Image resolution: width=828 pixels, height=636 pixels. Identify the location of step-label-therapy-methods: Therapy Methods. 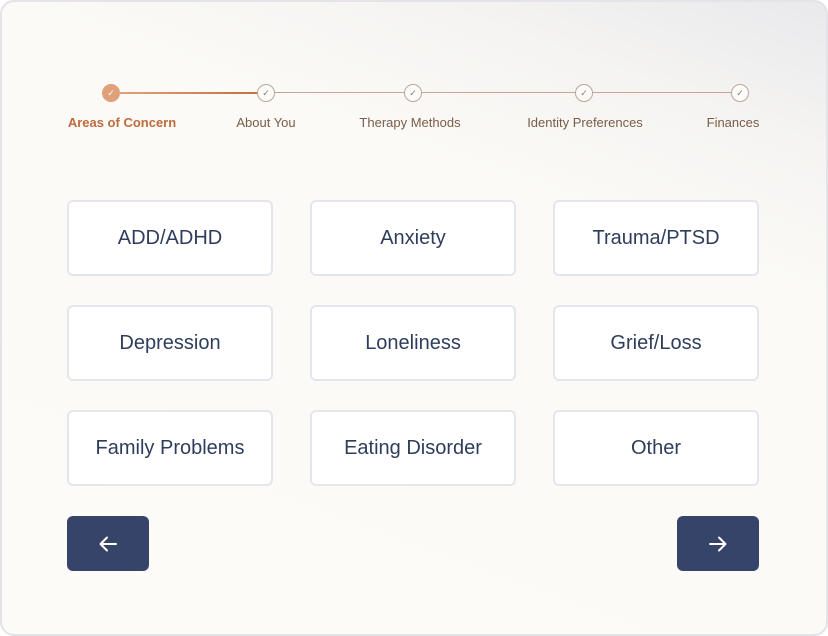
(409, 122).